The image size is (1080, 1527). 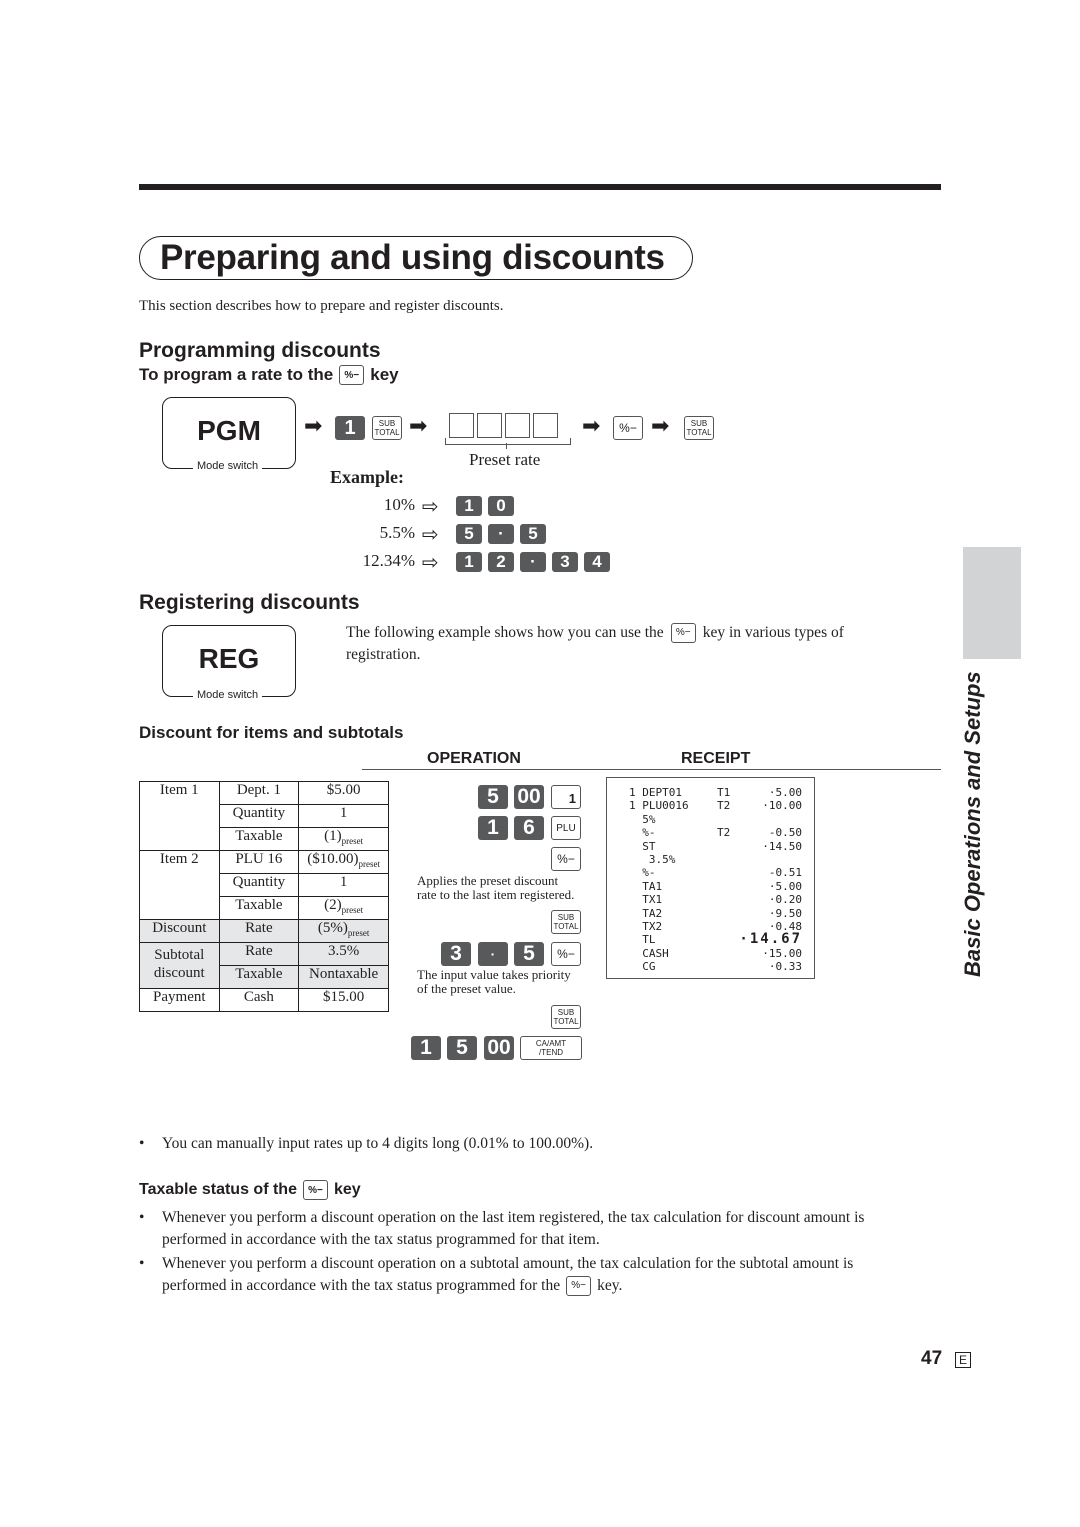 I want to click on subtotal-key: SUB TOTAL, so click(x=566, y=922).